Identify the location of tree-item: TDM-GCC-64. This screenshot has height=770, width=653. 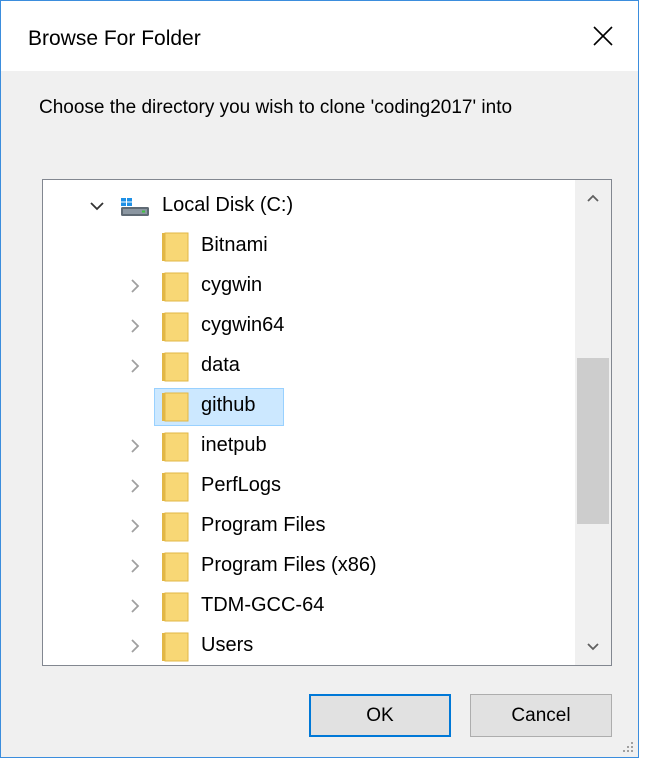
(309, 606).